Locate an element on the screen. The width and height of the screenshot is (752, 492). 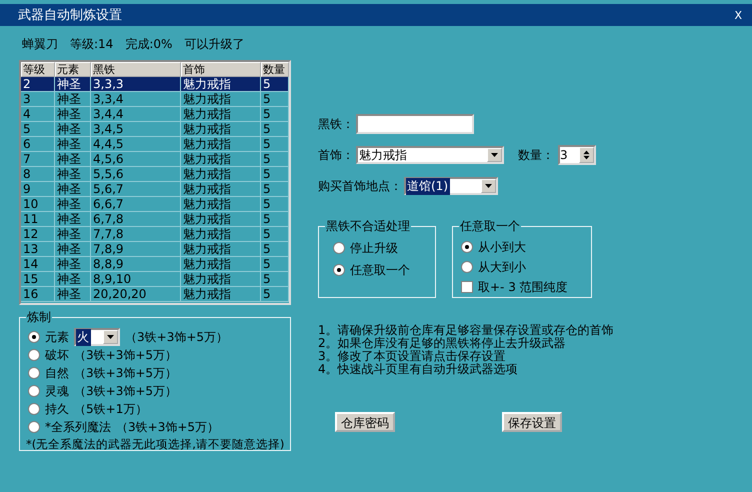
table-cell: 7,7,8 is located at coordinates (136, 234).